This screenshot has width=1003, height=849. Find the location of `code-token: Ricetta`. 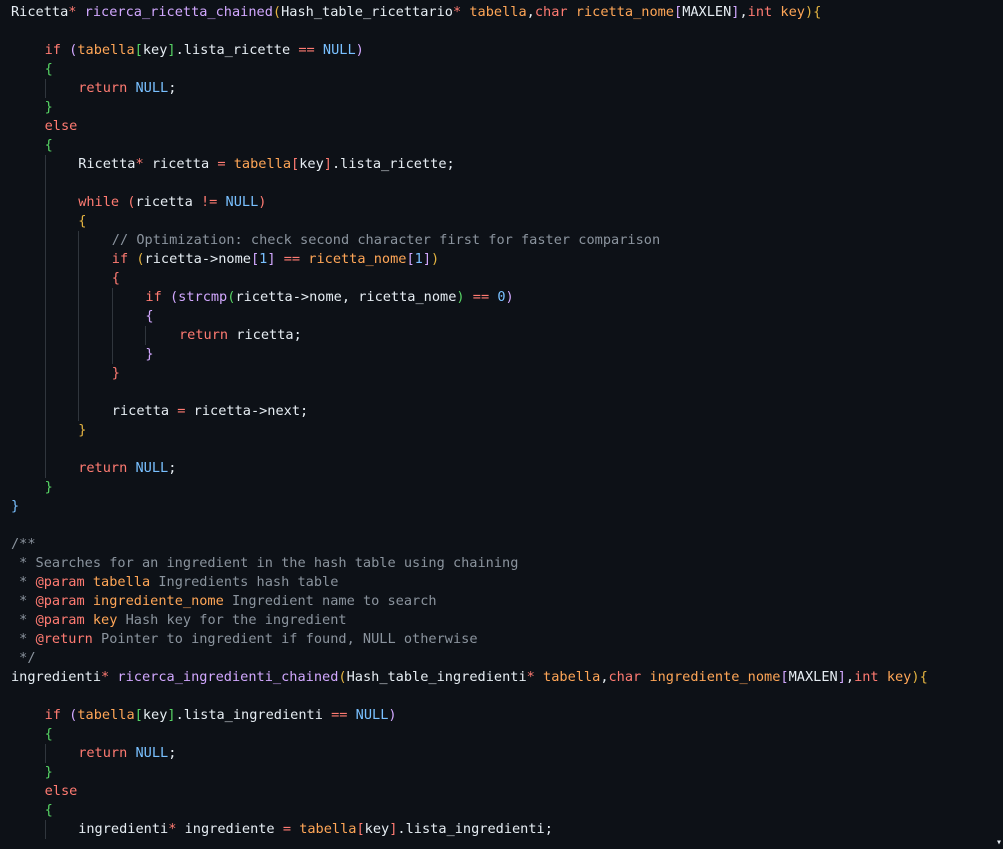

code-token: Ricetta is located at coordinates (107, 164).